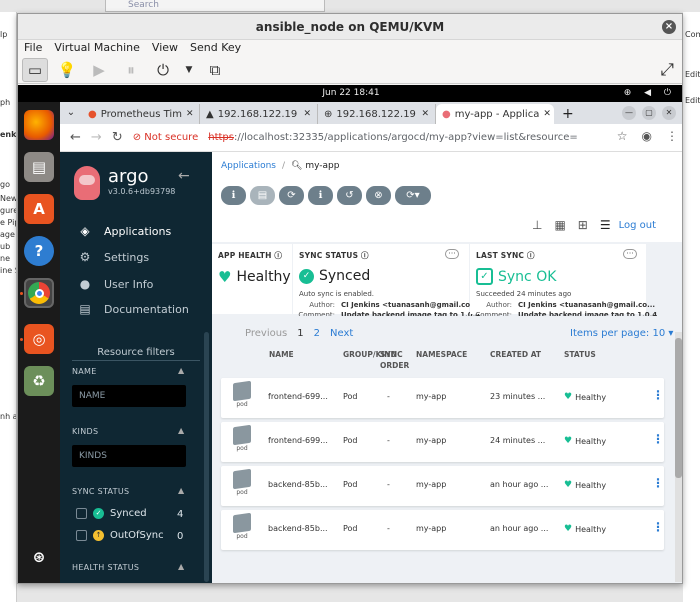 Image resolution: width=700 pixels, height=602 pixels. Describe the element at coordinates (559, 225) in the screenshot. I see `pods-view-icon: ▦` at that location.